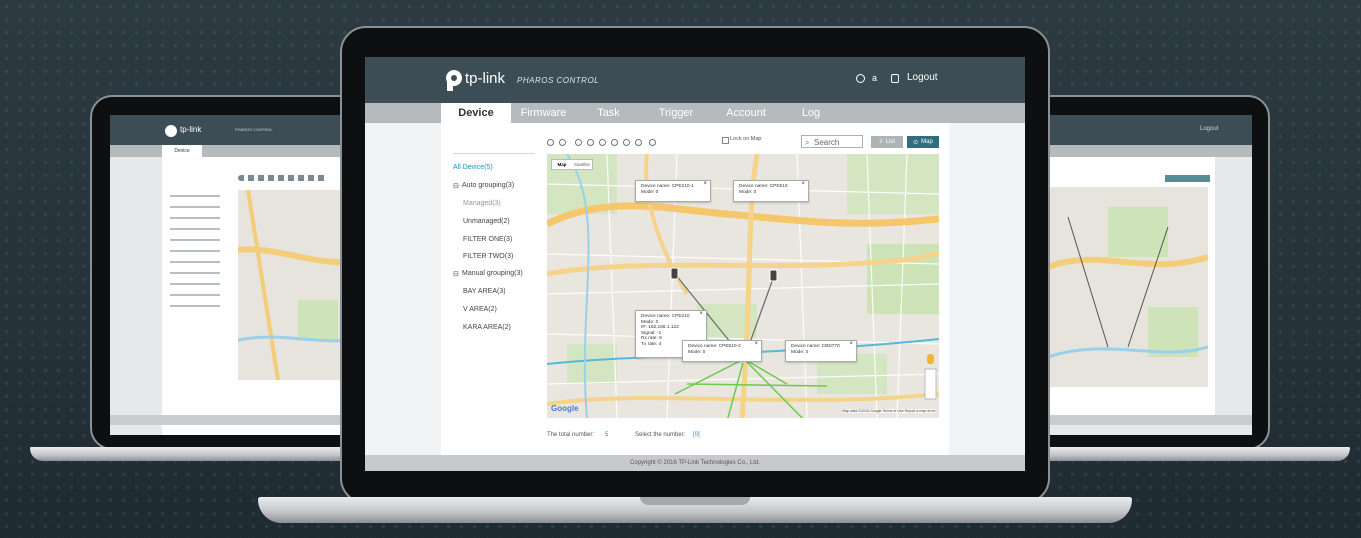  What do you see at coordinates (191, 129) in the screenshot?
I see `left-logo-text: tp-link` at bounding box center [191, 129].